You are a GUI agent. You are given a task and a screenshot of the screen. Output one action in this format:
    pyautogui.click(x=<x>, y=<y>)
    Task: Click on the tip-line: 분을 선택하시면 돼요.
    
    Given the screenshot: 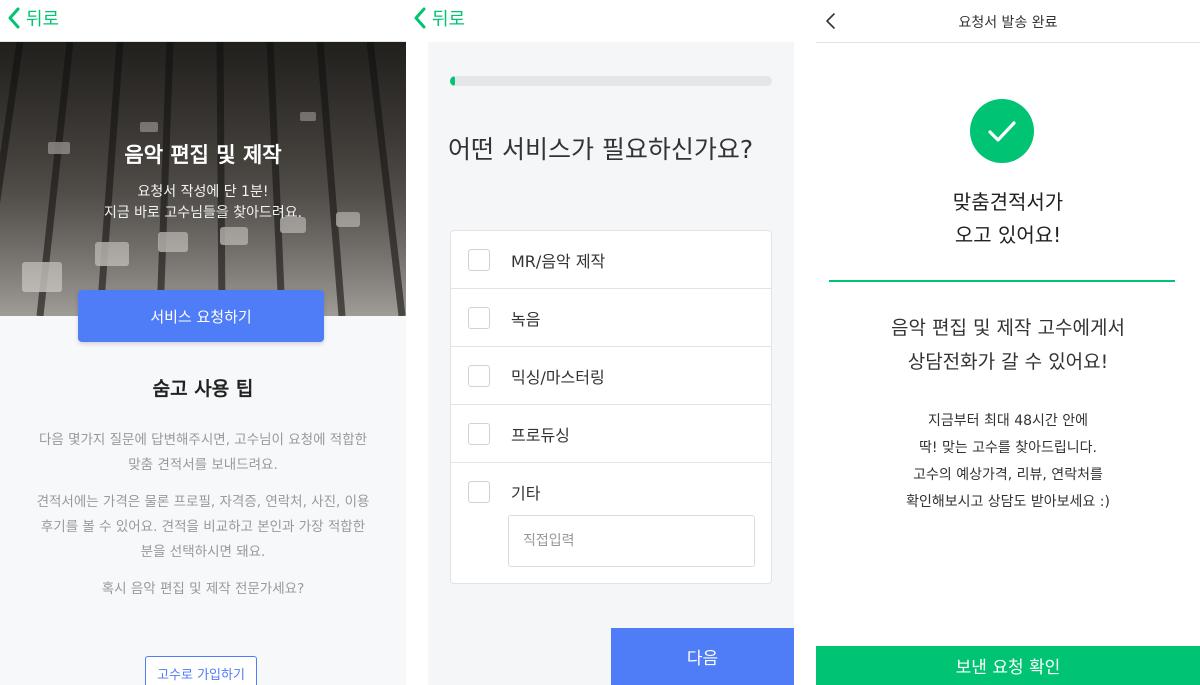 What is the action you would take?
    pyautogui.click(x=203, y=552)
    